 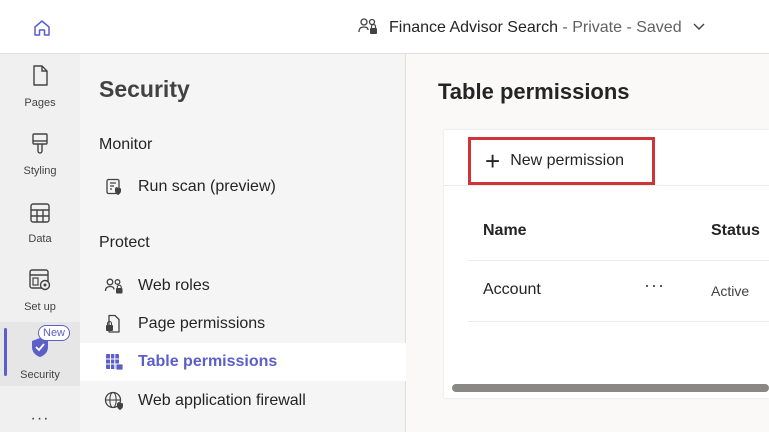 I want to click on column-header-status: Status, so click(x=735, y=231).